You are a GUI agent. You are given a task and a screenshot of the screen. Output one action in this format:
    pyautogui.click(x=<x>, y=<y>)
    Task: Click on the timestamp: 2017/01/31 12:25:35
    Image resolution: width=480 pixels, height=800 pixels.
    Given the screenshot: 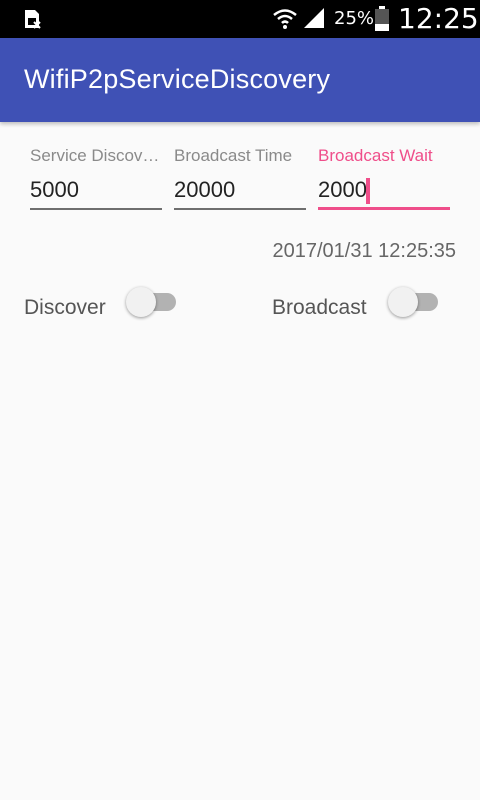 What is the action you would take?
    pyautogui.click(x=364, y=251)
    